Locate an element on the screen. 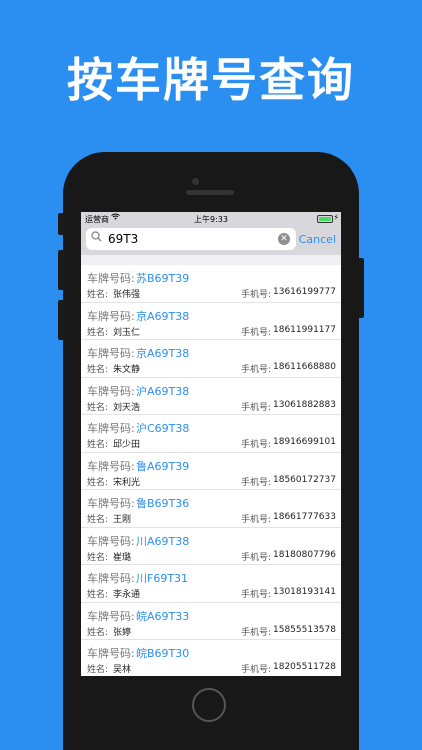  plate-number: 鲁A69T39 is located at coordinates (163, 466).